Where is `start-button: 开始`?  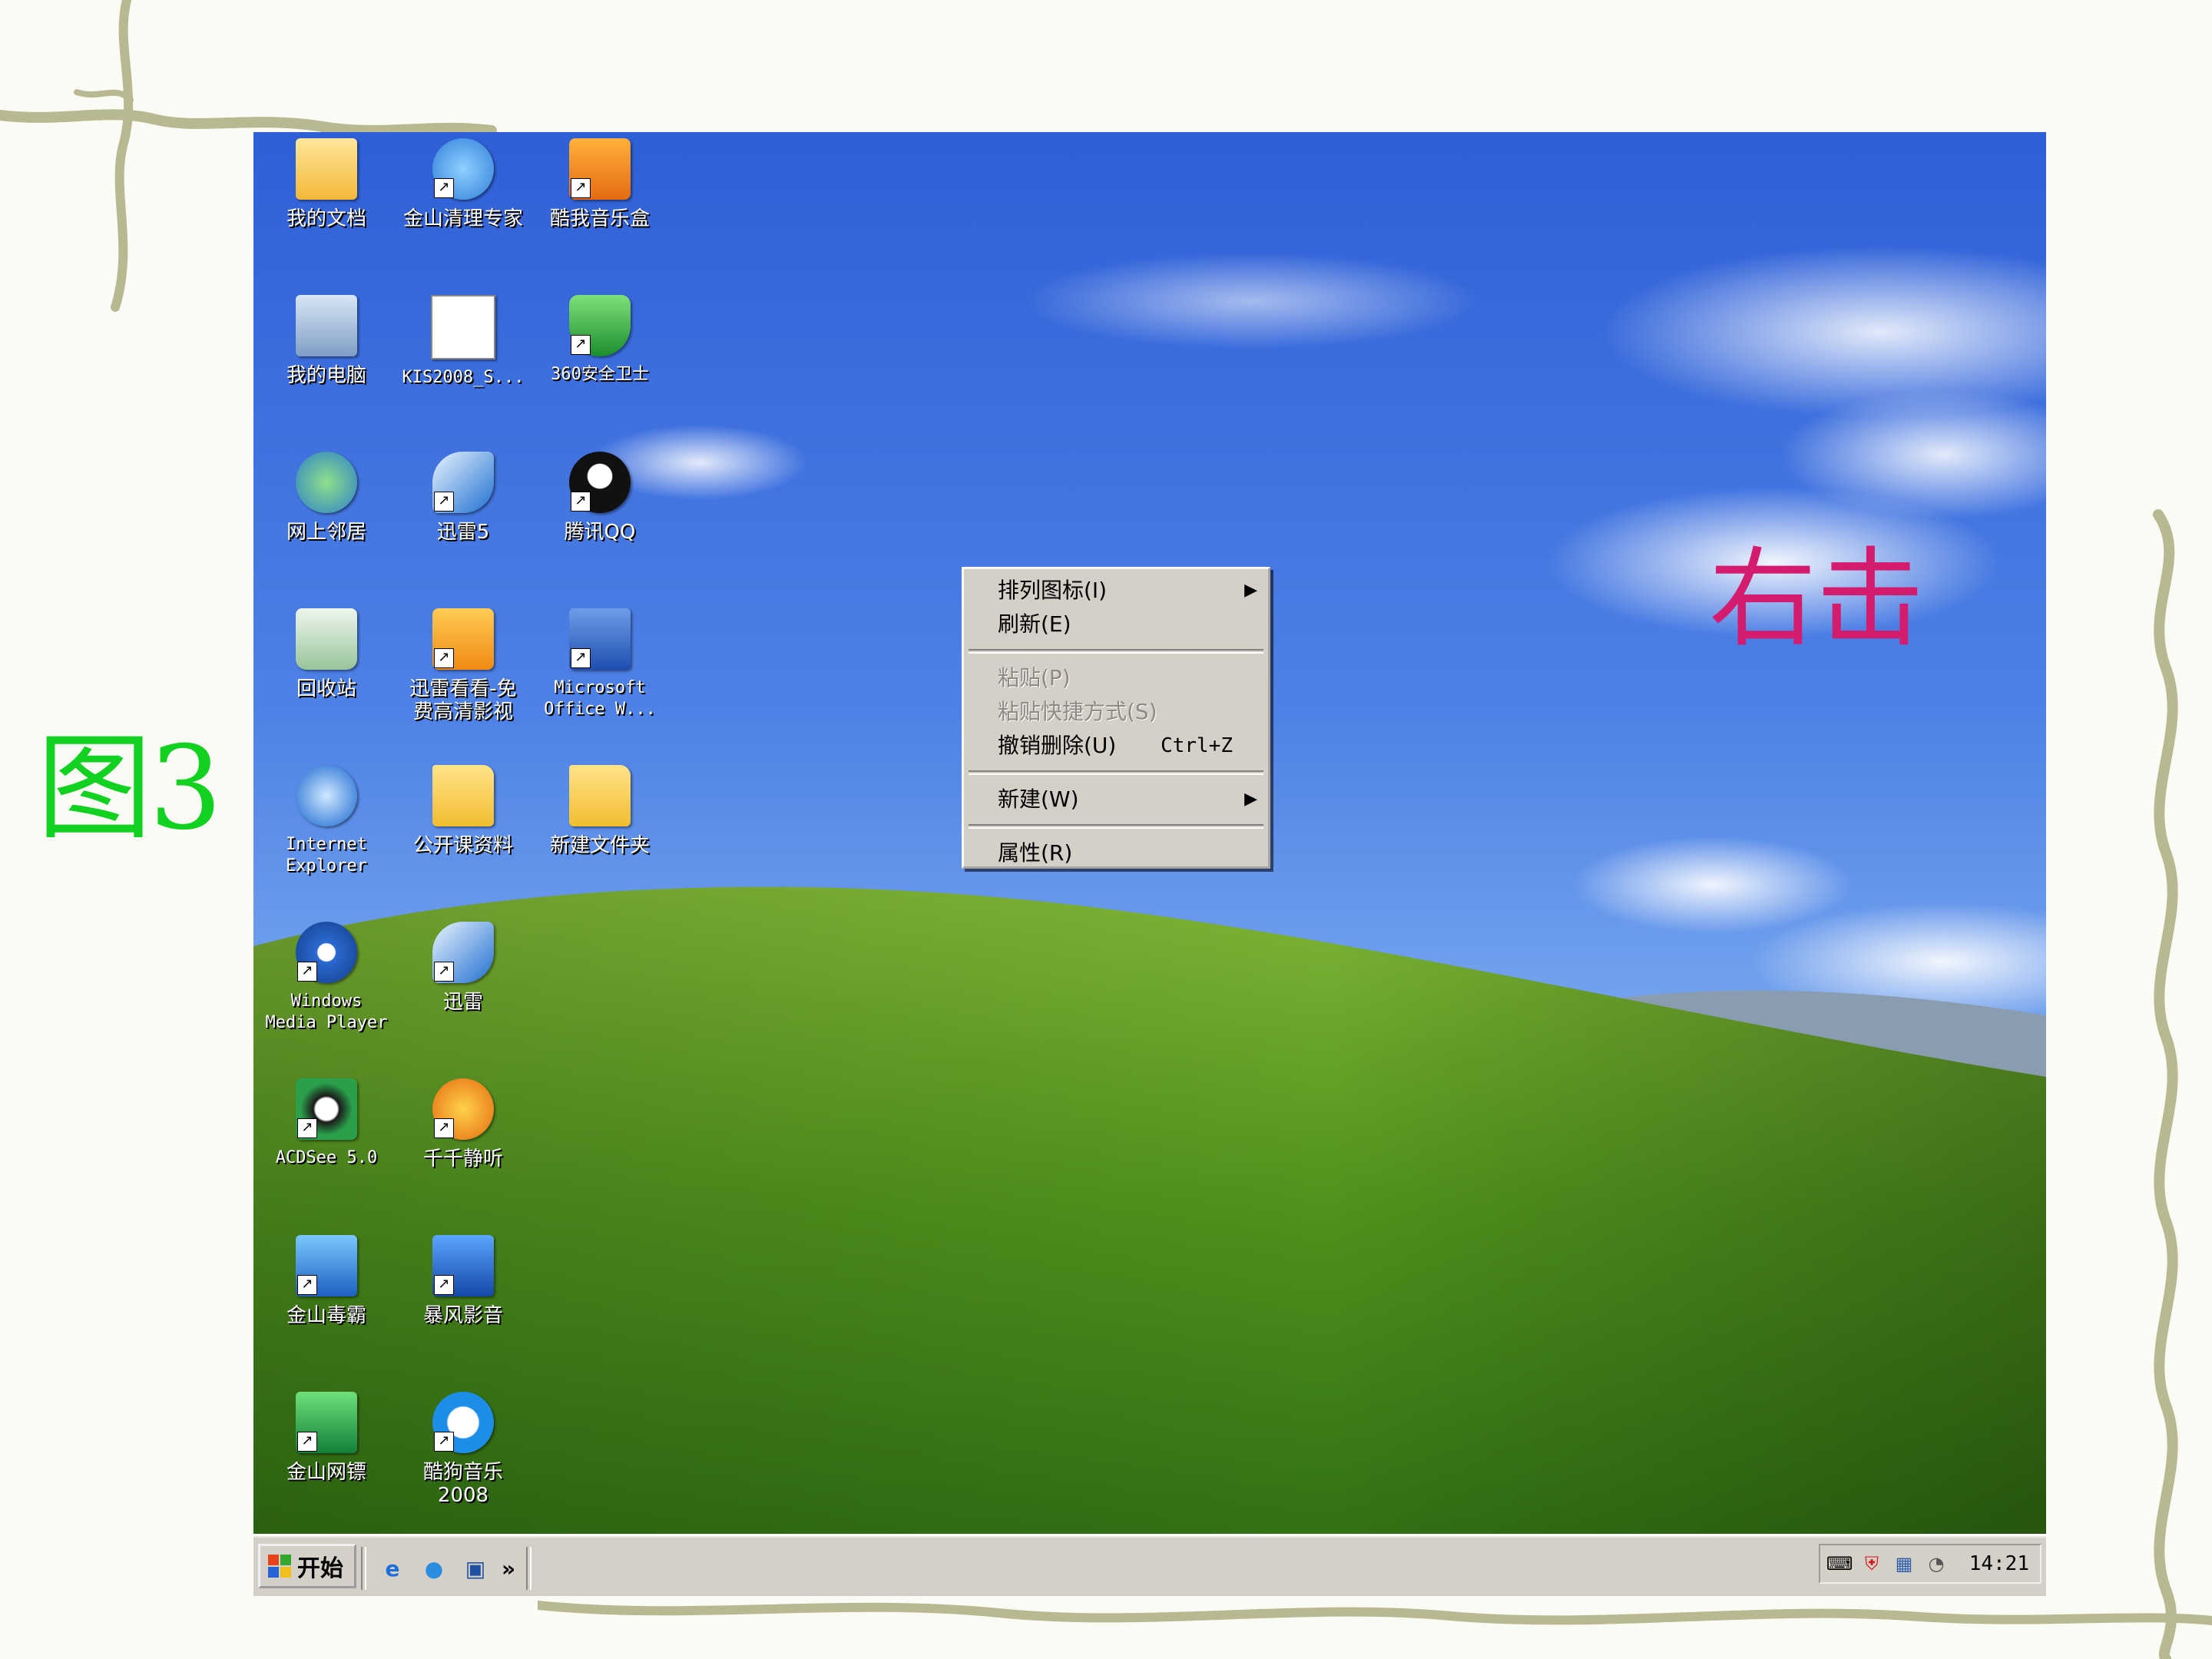 start-button: 开始 is located at coordinates (307, 1566).